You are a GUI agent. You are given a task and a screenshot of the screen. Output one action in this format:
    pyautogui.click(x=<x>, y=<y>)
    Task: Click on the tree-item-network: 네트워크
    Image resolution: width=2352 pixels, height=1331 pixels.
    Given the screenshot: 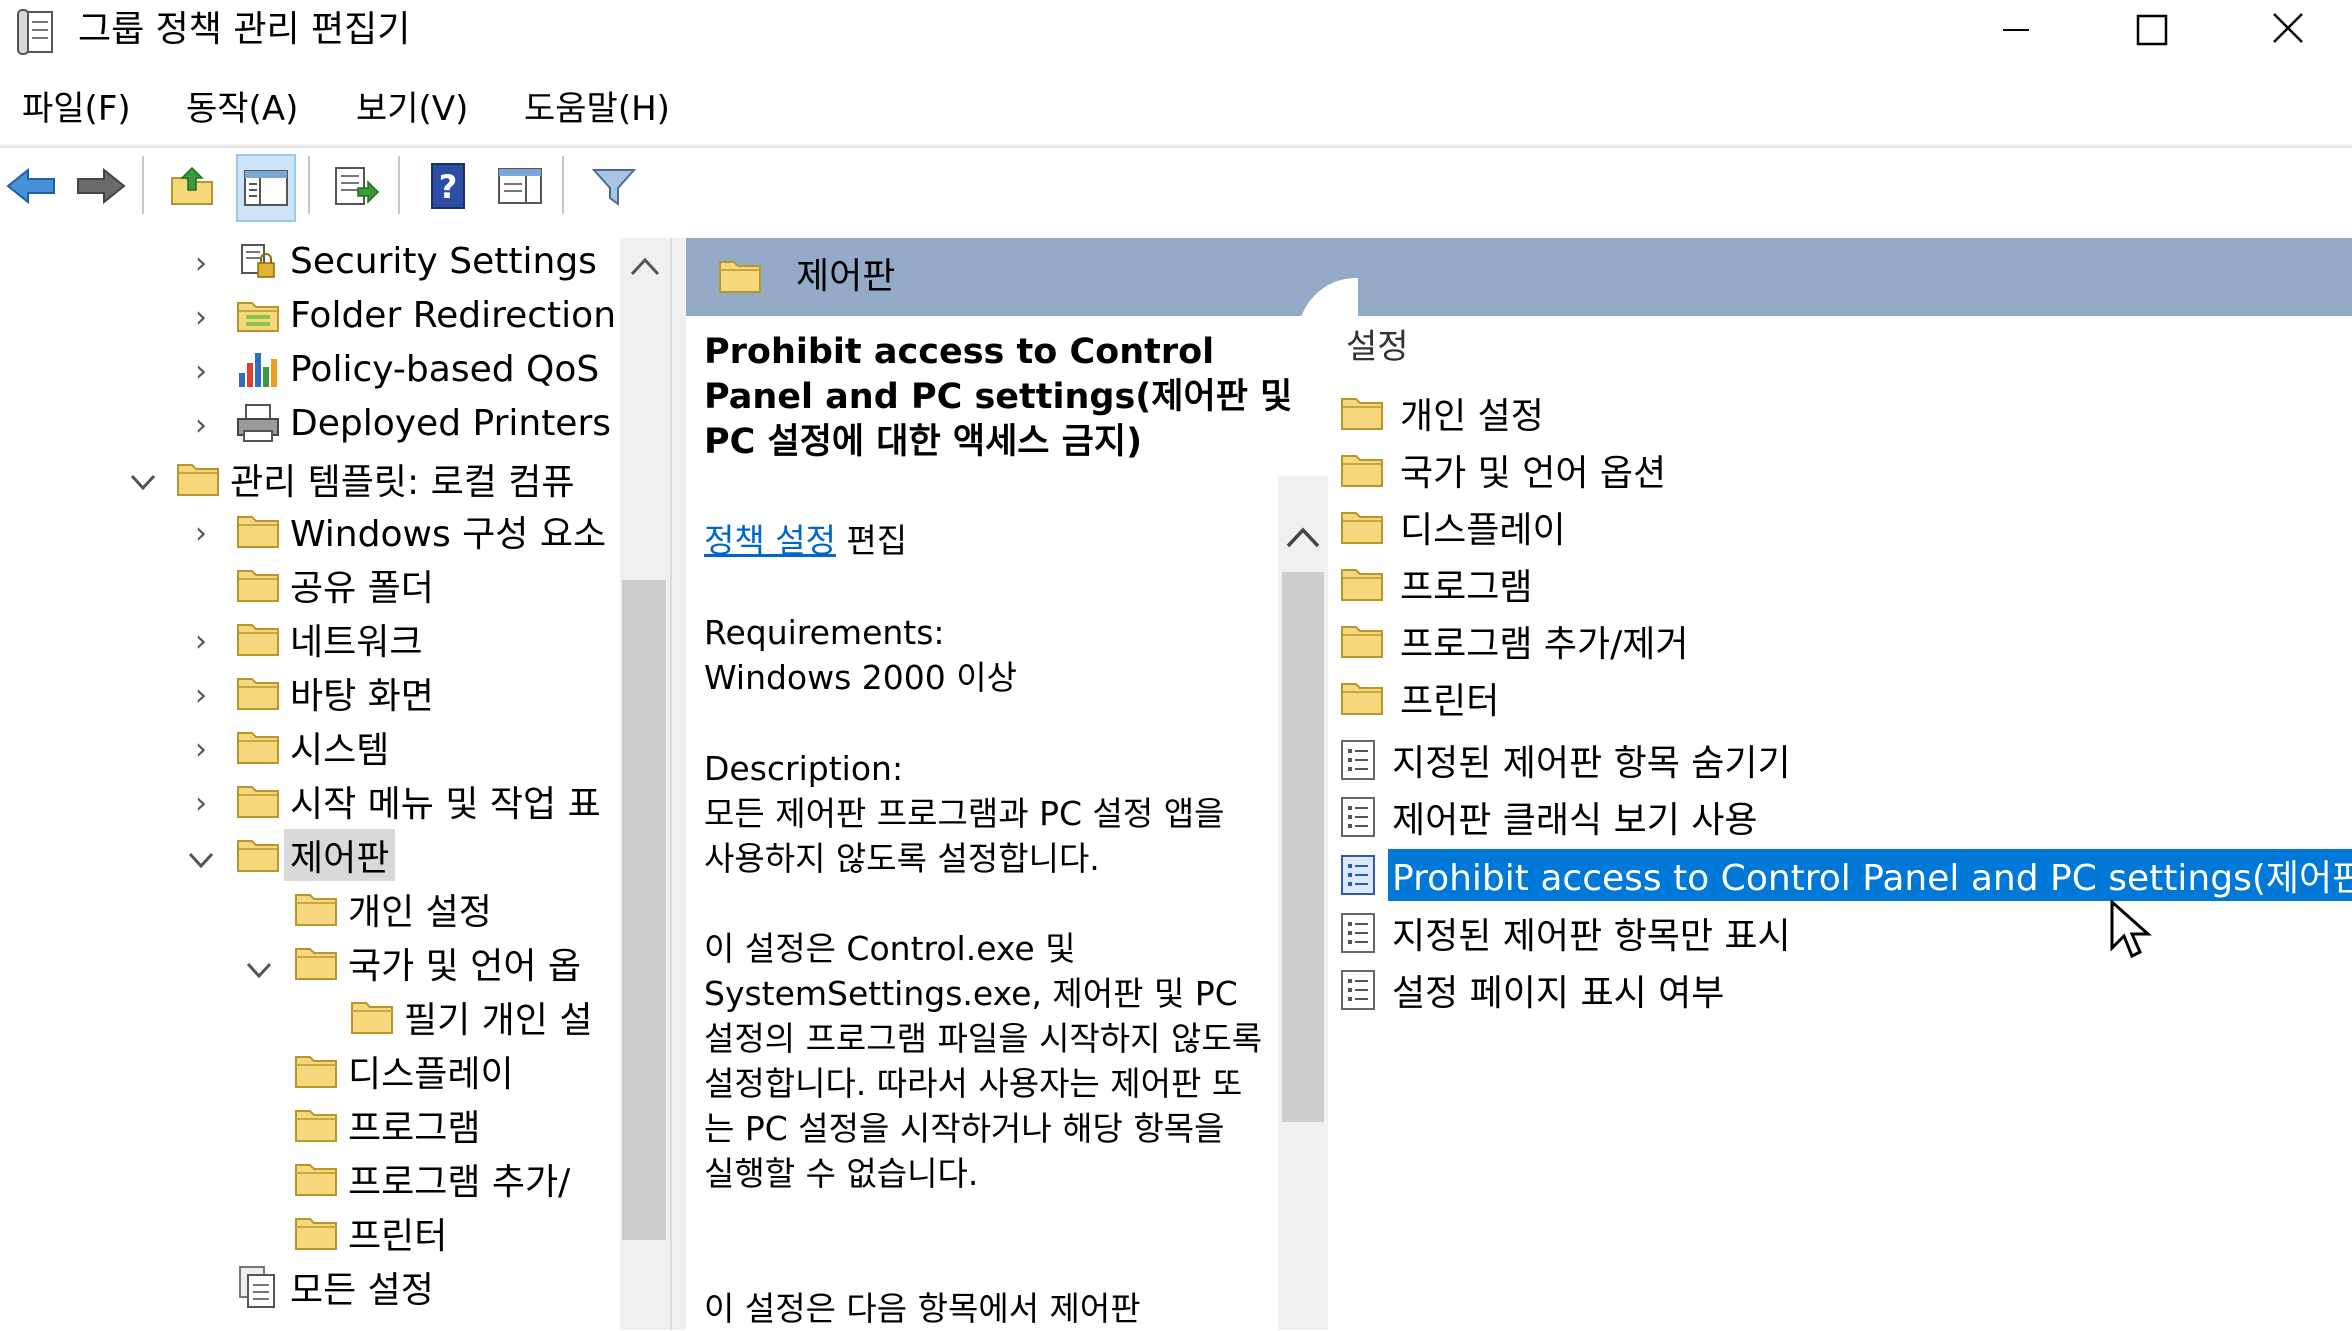 What is the action you would take?
    pyautogui.click(x=329, y=639)
    